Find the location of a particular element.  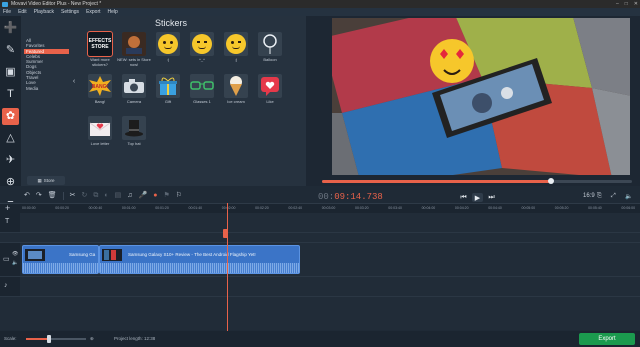

audio-icon: ♫ is located at coordinates (129, 196).